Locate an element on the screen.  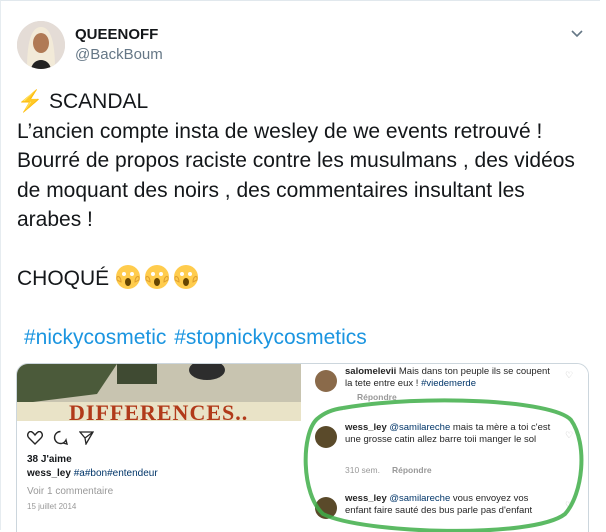
comment-tag: #viedemerde is located at coordinates (448, 383).